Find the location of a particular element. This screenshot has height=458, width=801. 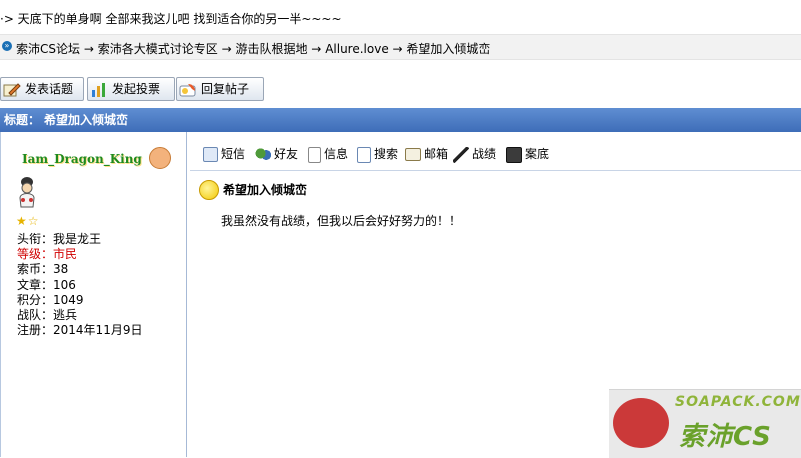

level-label: 等级： is located at coordinates (35, 254).